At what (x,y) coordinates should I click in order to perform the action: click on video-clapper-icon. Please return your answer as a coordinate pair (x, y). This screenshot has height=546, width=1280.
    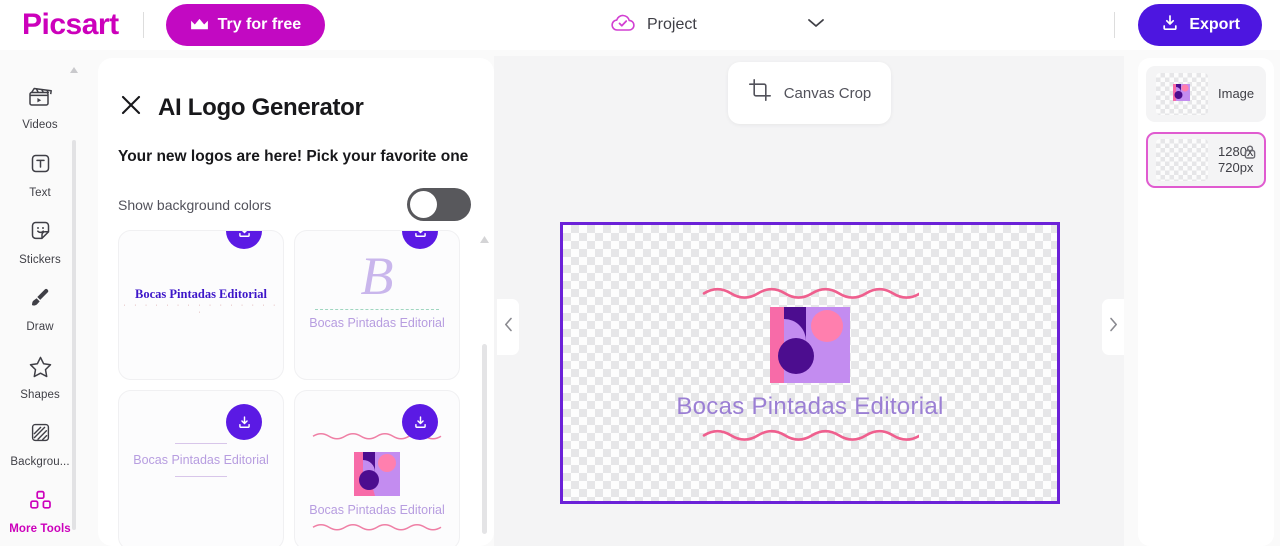
    Looking at the image, I should click on (40, 98).